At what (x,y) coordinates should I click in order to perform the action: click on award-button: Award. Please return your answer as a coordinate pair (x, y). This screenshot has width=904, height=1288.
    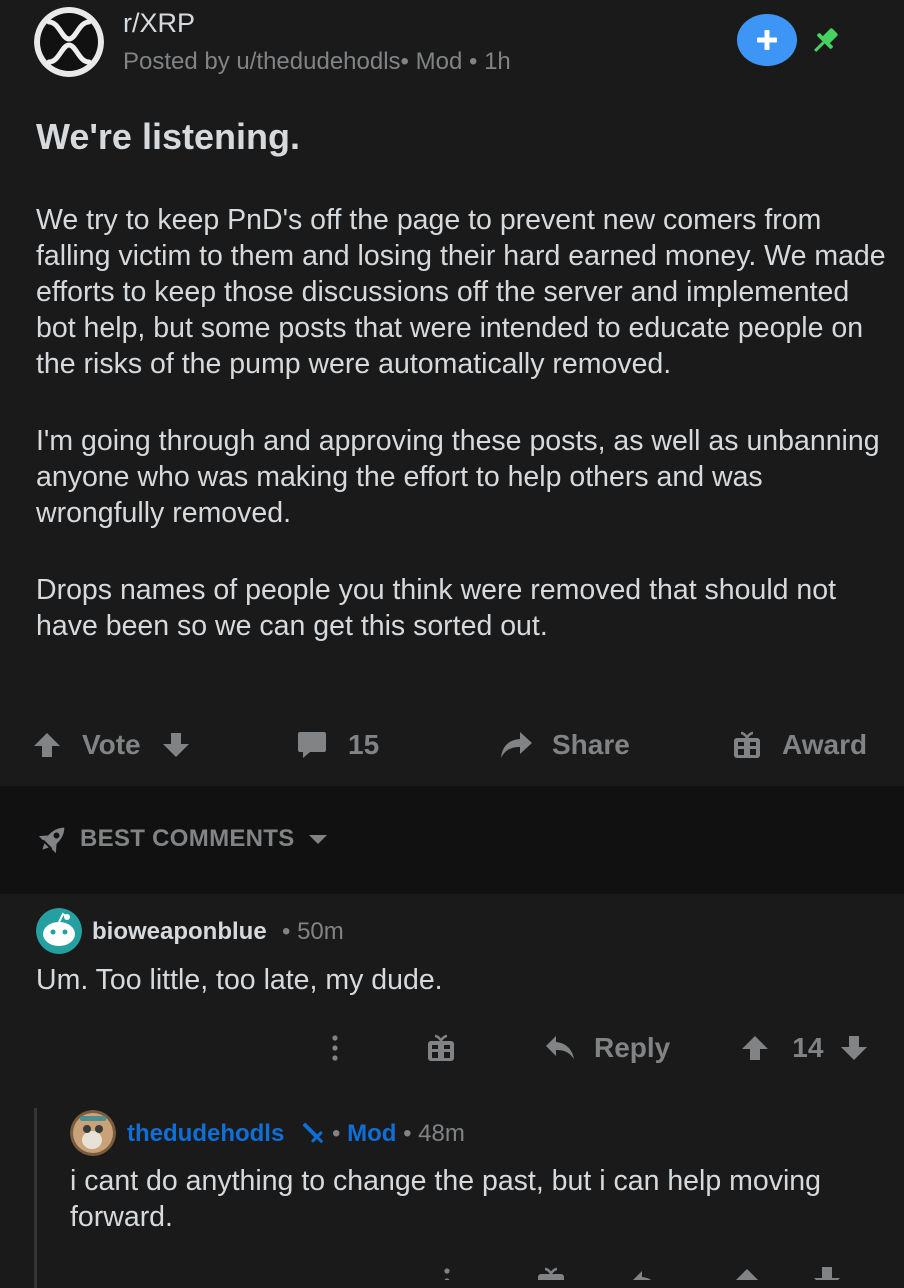
    Looking at the image, I should click on (799, 745).